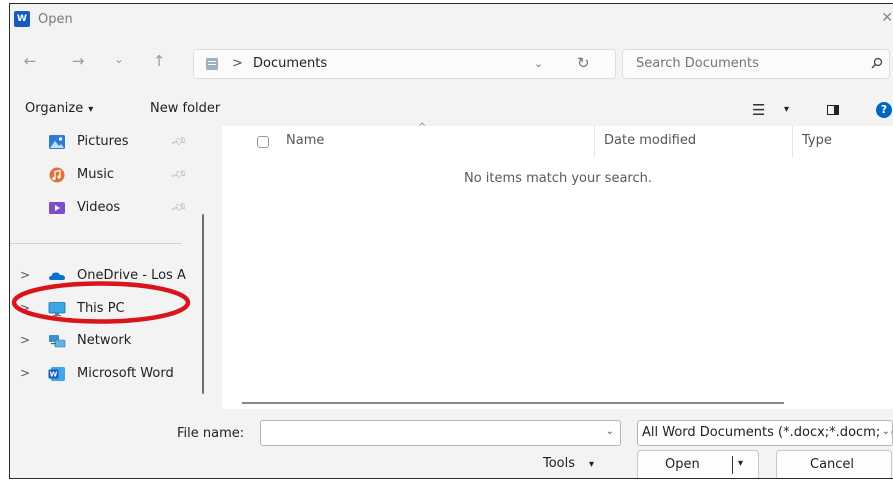 The height and width of the screenshot is (482, 893). I want to click on view-options-icon: ☰, so click(758, 110).